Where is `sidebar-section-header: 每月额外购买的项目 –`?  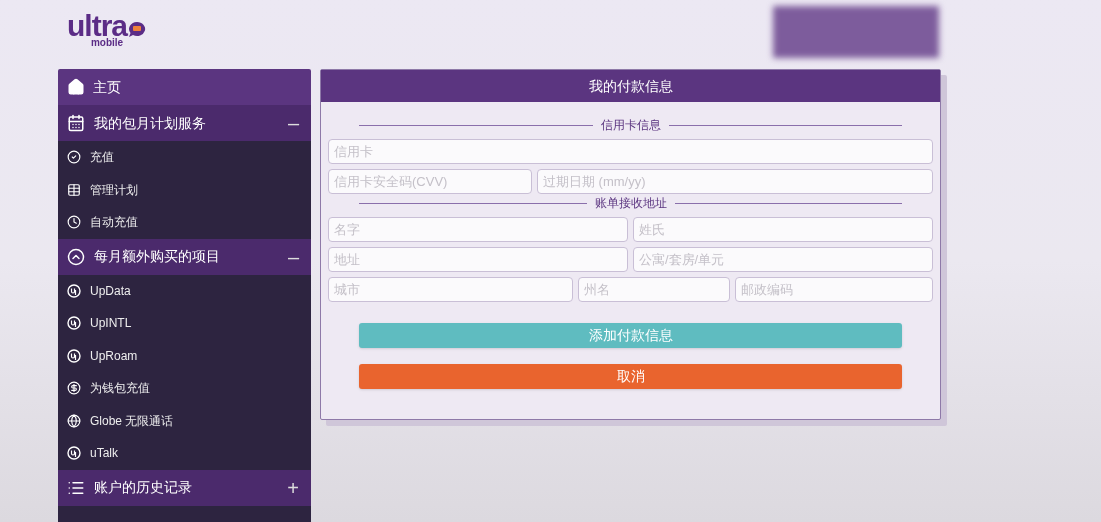 sidebar-section-header: 每月额外购买的项目 – is located at coordinates (184, 256).